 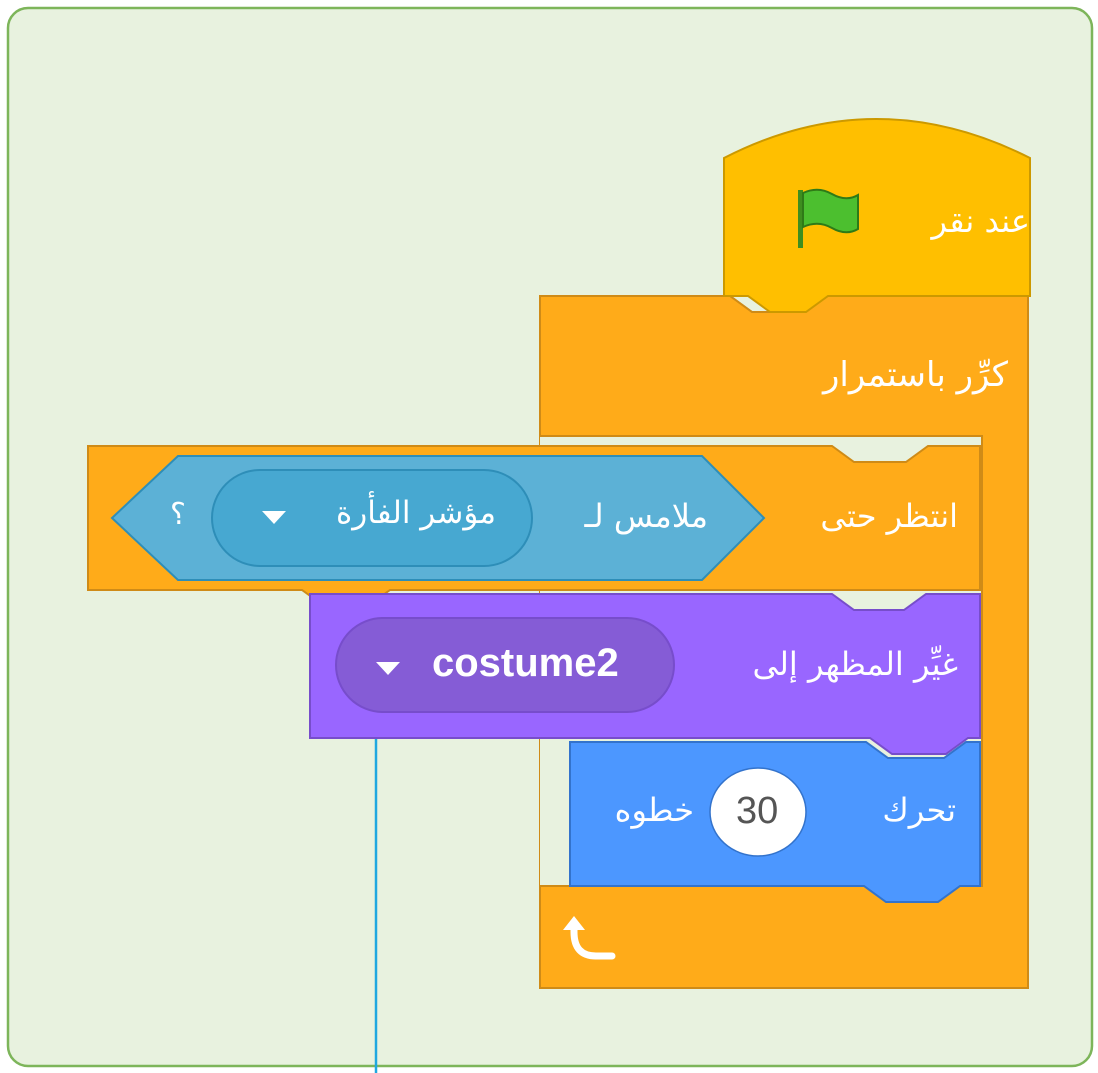 I want to click on question-mark: ؟, so click(x=178, y=514).